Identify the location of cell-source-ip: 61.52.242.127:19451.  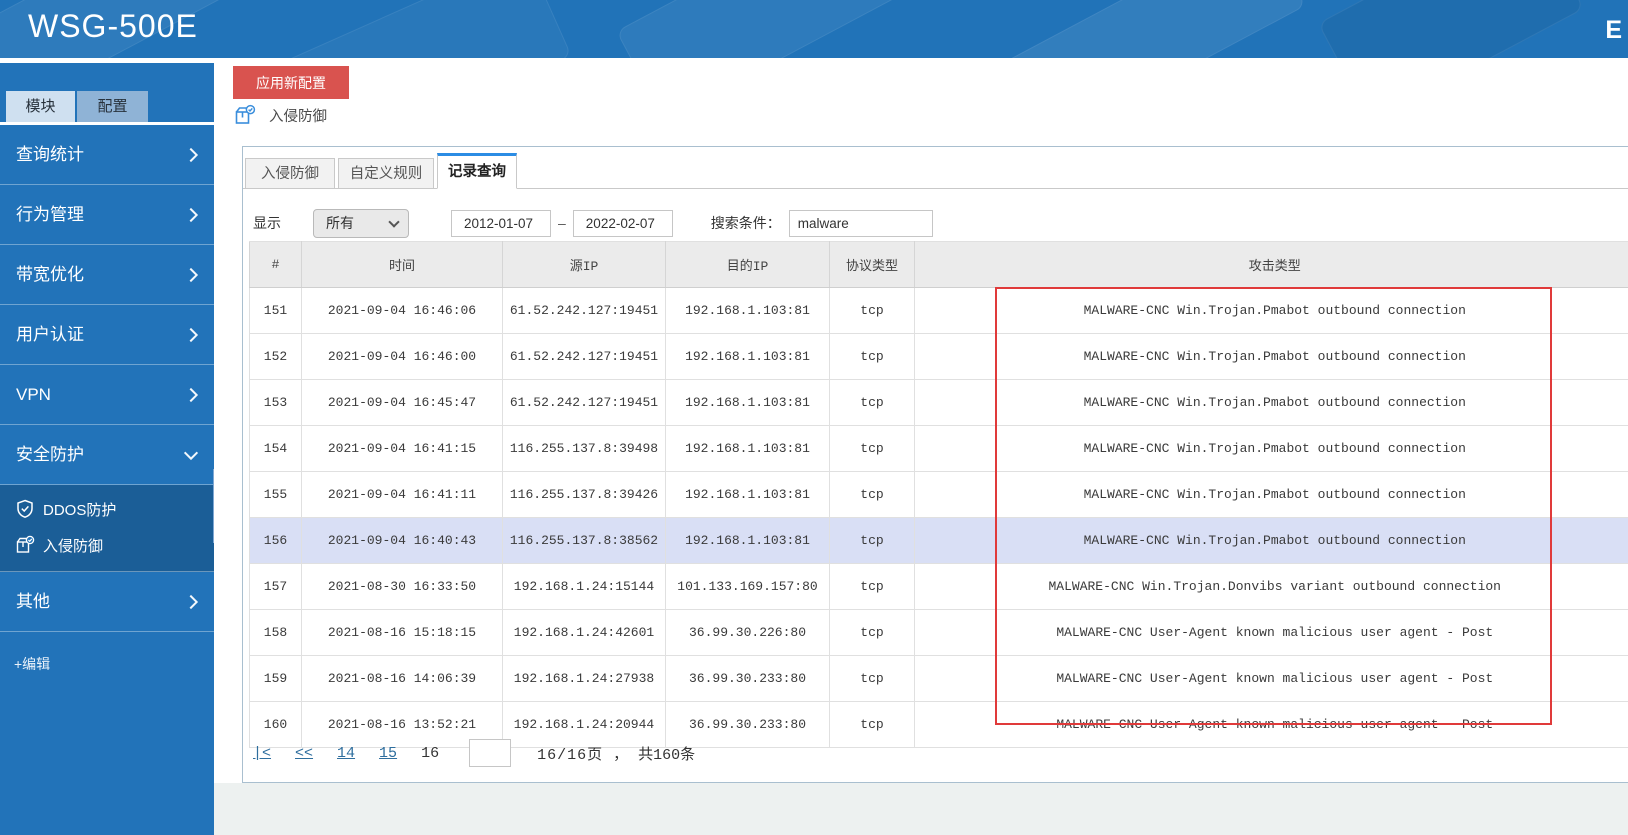
(584, 356).